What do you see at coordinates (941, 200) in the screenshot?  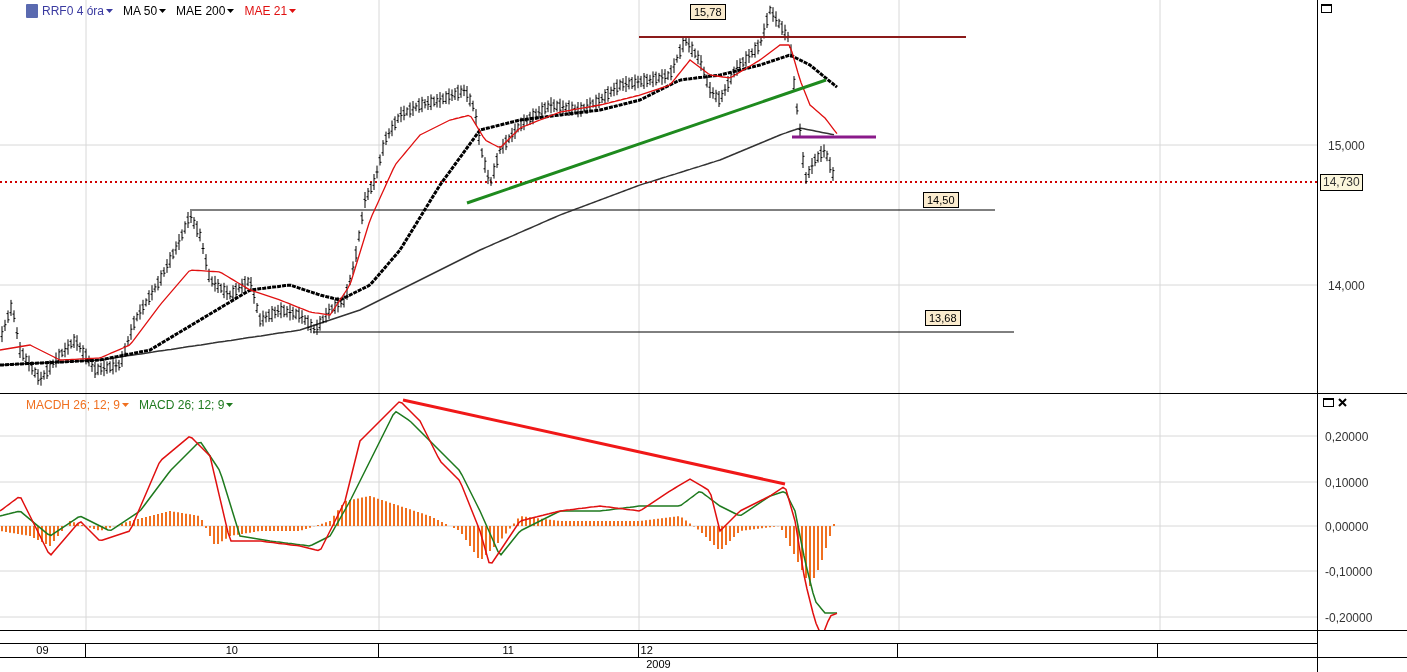 I see `price-level-label: 14,50` at bounding box center [941, 200].